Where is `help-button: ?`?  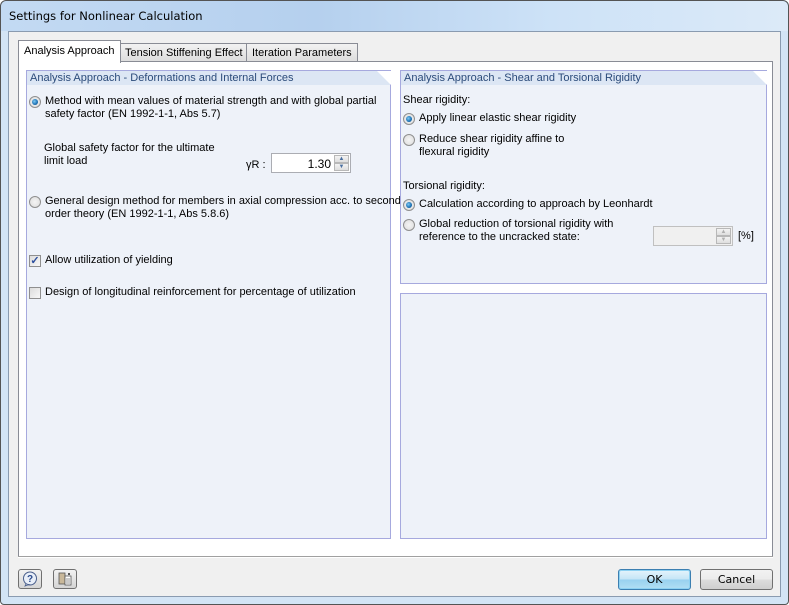
help-button: ? is located at coordinates (30, 579).